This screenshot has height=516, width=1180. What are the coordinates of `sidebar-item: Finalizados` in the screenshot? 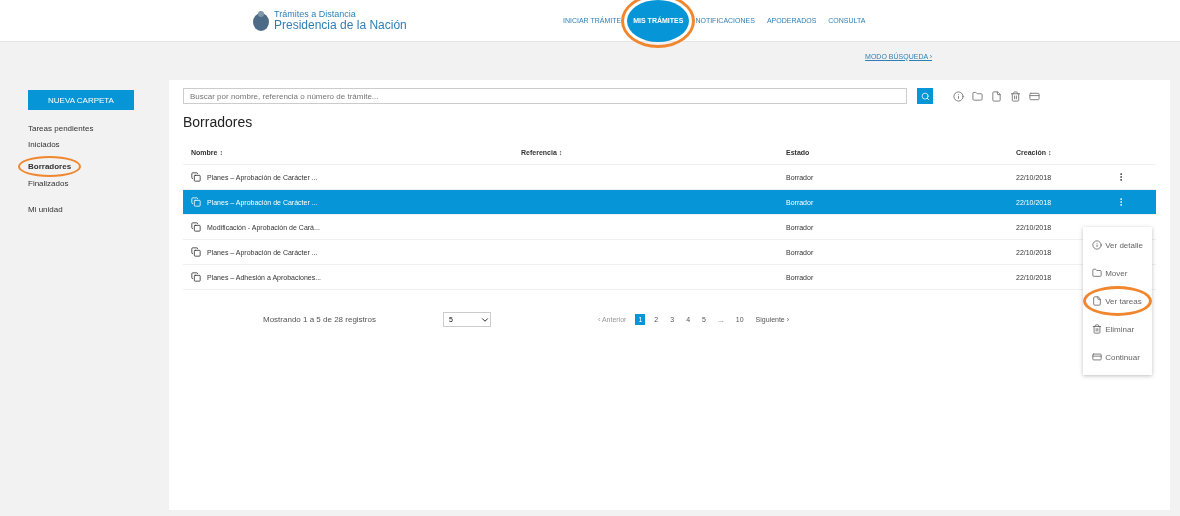 It's located at (48, 186).